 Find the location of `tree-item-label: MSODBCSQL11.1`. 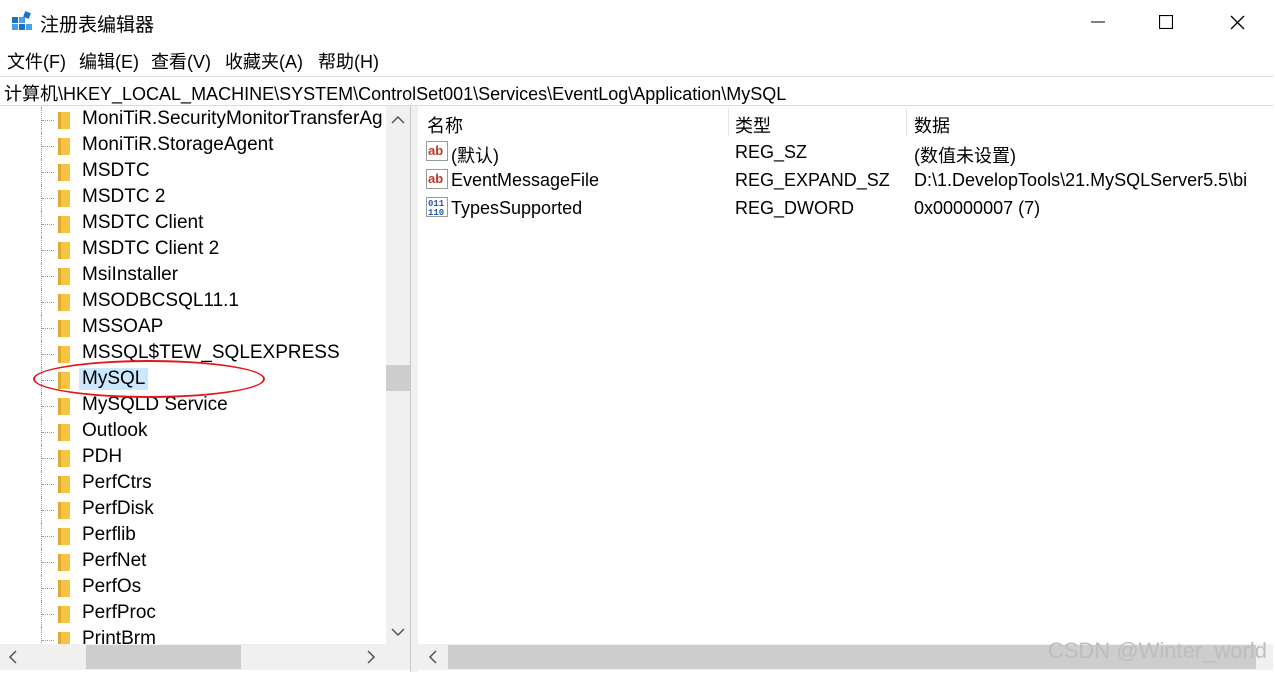

tree-item-label: MSODBCSQL11.1 is located at coordinates (160, 300).